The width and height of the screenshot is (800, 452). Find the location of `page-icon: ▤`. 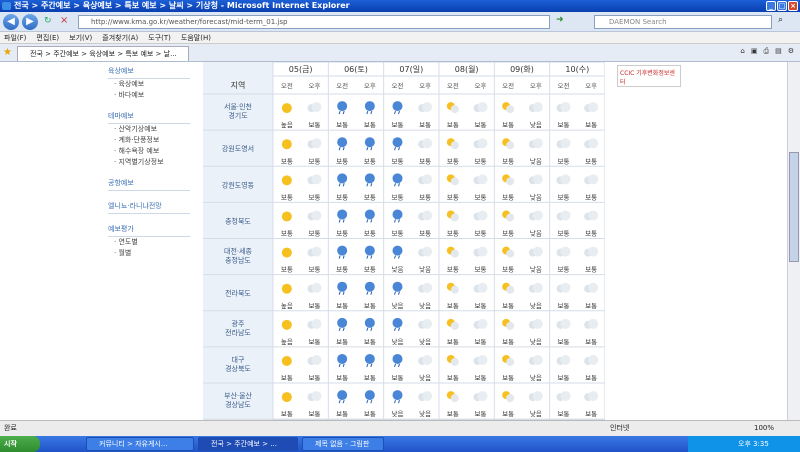

page-icon: ▤ is located at coordinates (778, 51).